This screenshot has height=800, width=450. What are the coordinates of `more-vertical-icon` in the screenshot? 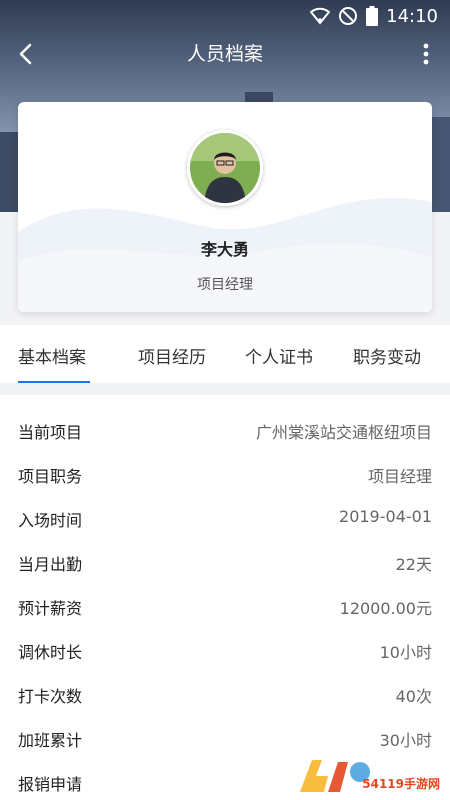 It's located at (426, 54).